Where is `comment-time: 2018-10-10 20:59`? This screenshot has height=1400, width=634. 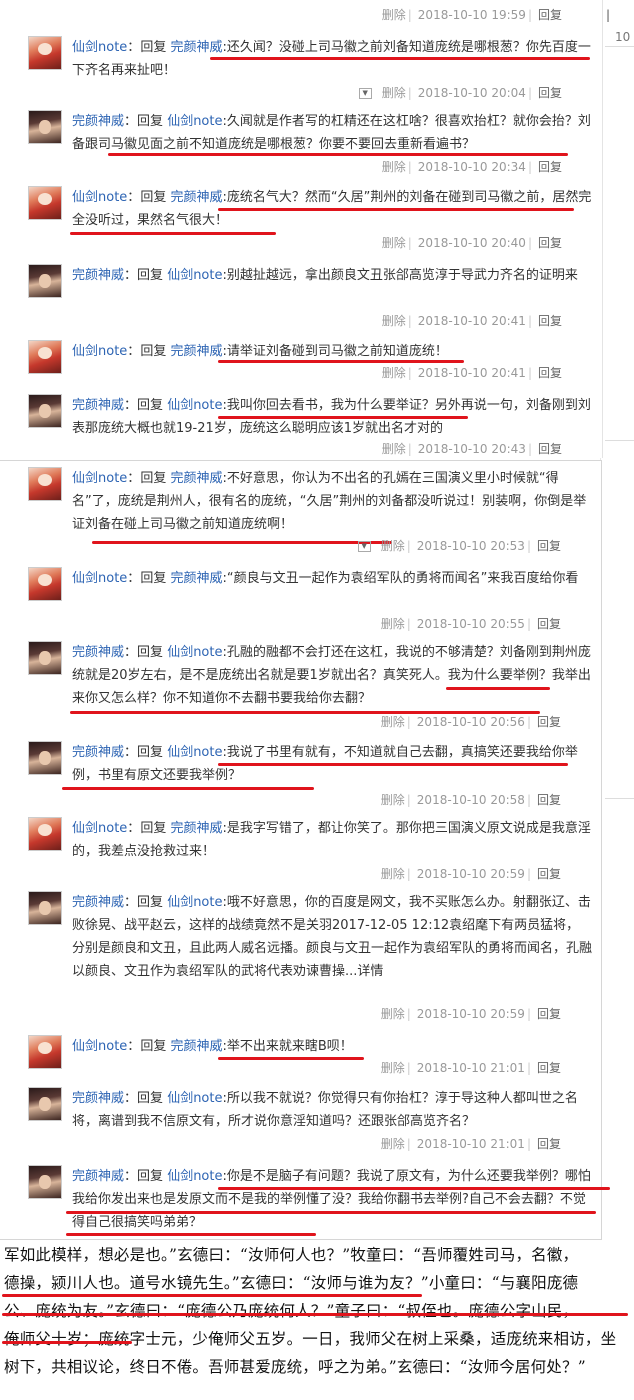
comment-time: 2018-10-10 20:59 is located at coordinates (470, 1014).